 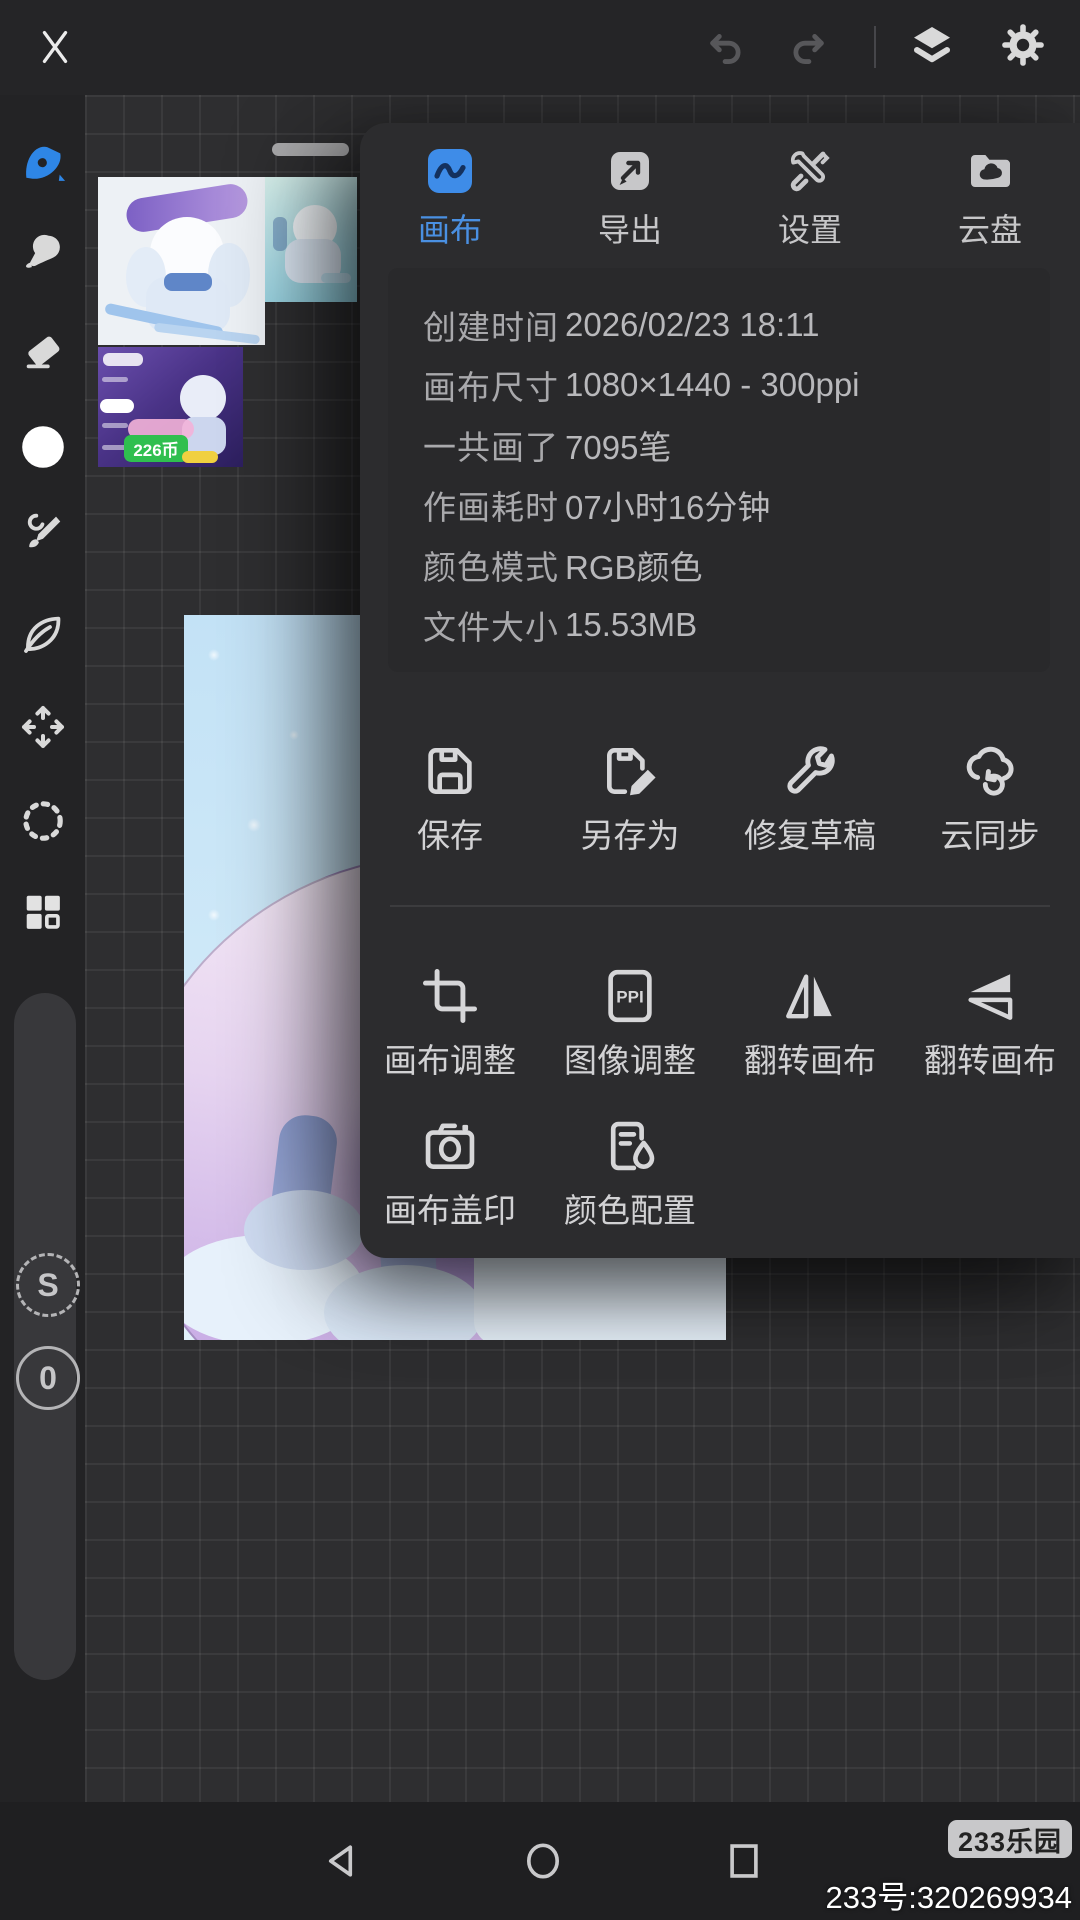 I want to click on save-icon, so click(x=450, y=771).